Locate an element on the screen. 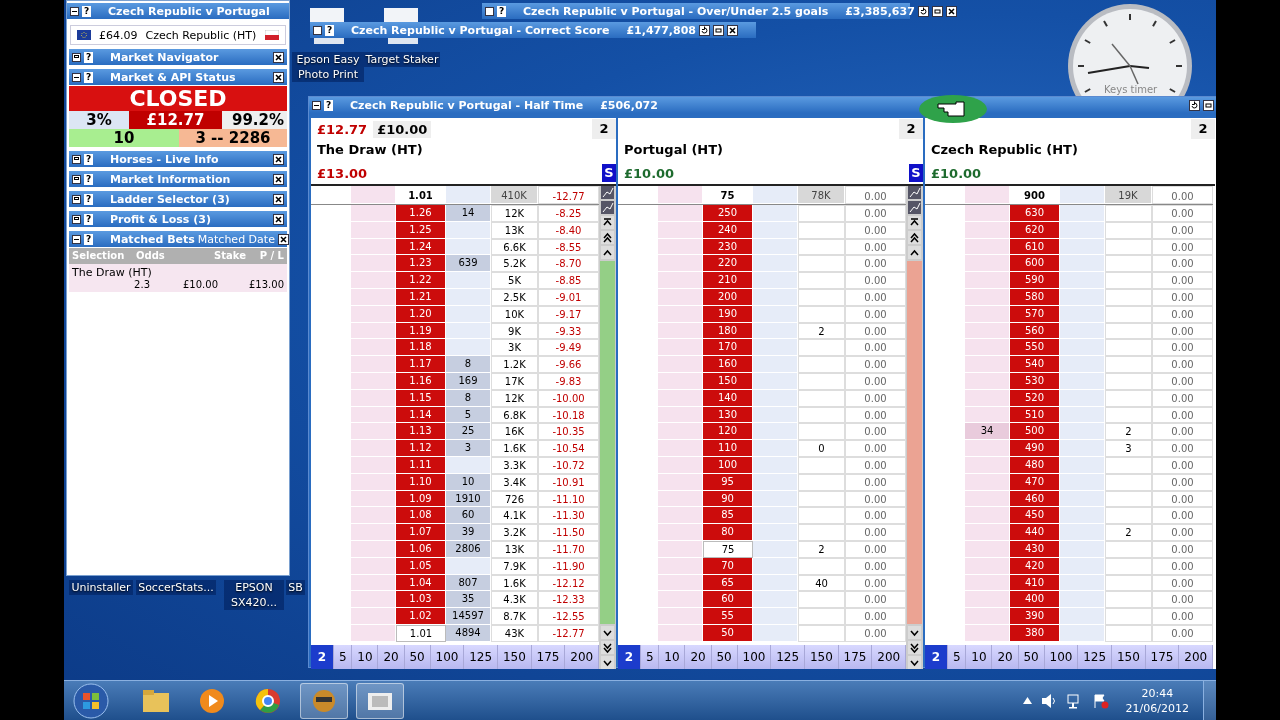 This screenshot has width=1280, height=720. app-icon is located at coordinates (324, 700).